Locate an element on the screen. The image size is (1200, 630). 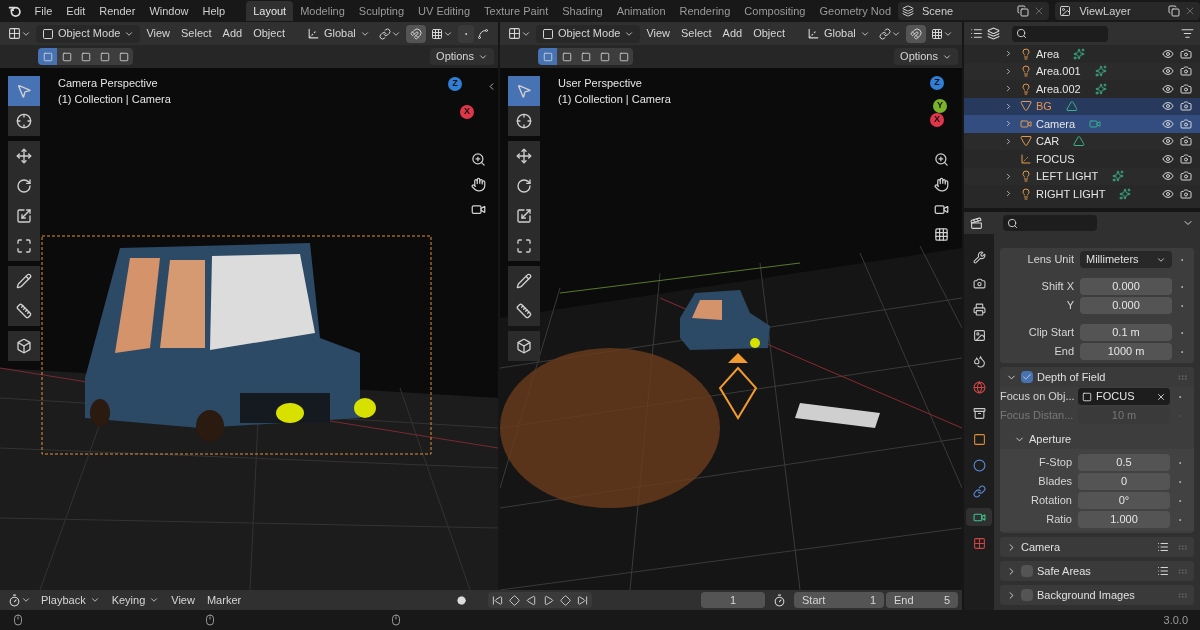
record-icon is located at coordinates (462, 600).